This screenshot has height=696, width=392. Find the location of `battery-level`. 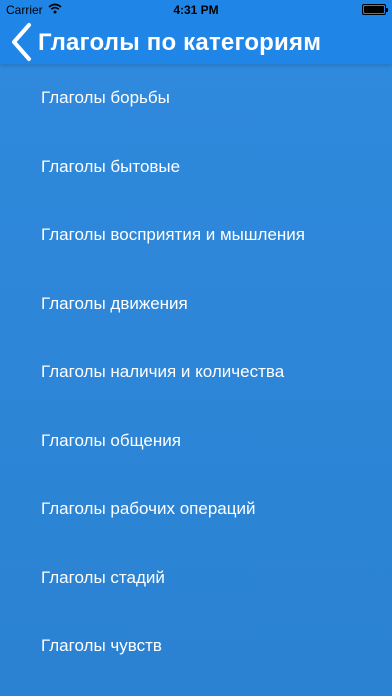

battery-level is located at coordinates (374, 9).